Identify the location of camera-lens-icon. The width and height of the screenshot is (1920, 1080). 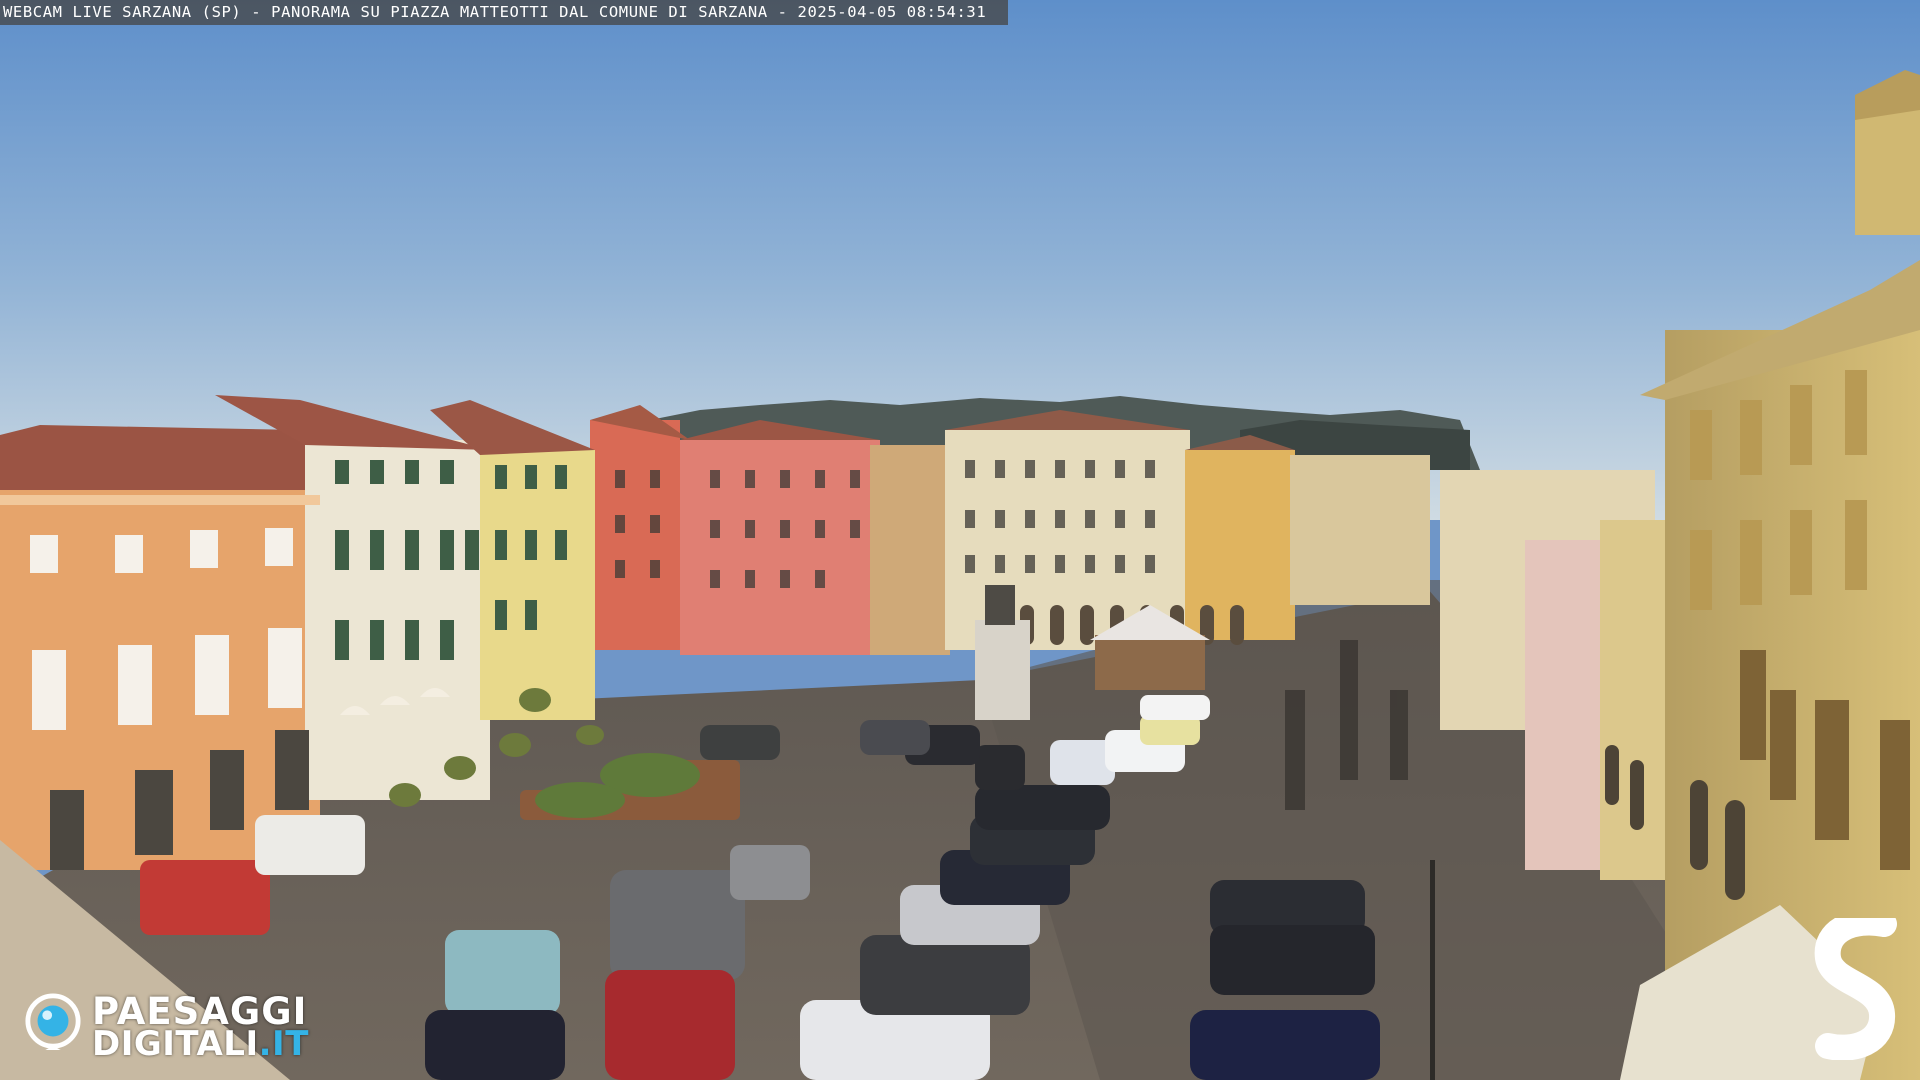
(53, 1021).